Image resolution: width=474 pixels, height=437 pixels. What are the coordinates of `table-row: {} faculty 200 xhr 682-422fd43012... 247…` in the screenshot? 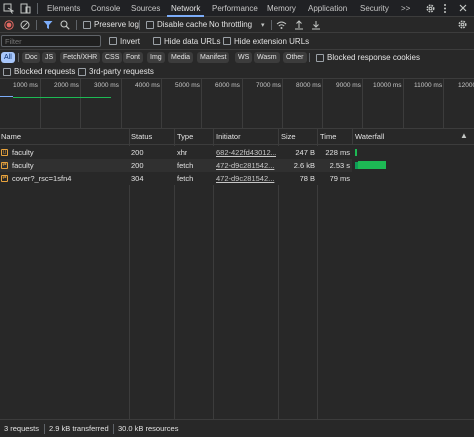 It's located at (176, 152).